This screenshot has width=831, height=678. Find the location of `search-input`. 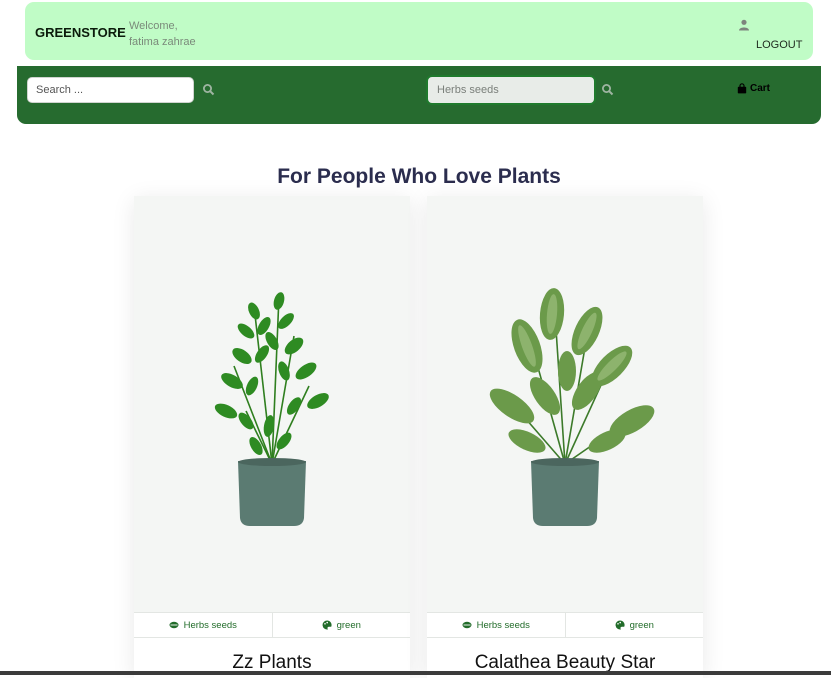

search-input is located at coordinates (110, 90).